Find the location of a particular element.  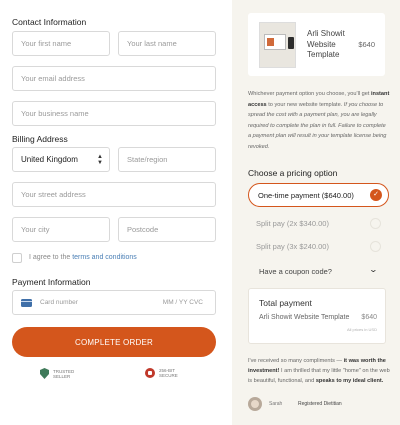

coupon-toggle: Have a coupon code? is located at coordinates (295, 271).